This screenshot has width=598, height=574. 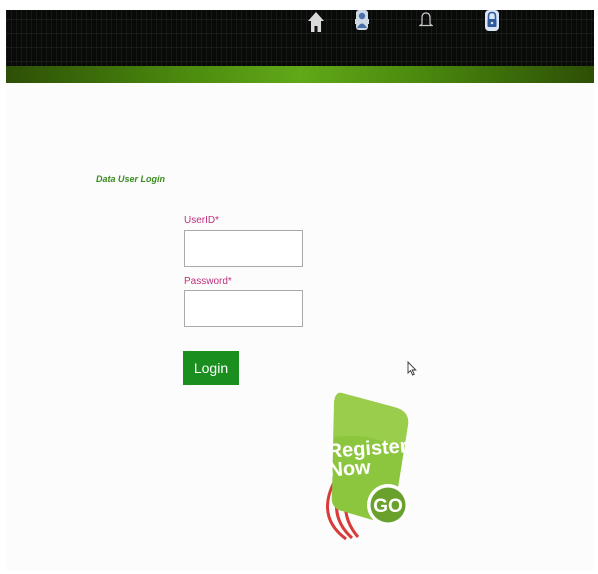 What do you see at coordinates (300, 74) in the screenshot?
I see `green-header-band` at bounding box center [300, 74].